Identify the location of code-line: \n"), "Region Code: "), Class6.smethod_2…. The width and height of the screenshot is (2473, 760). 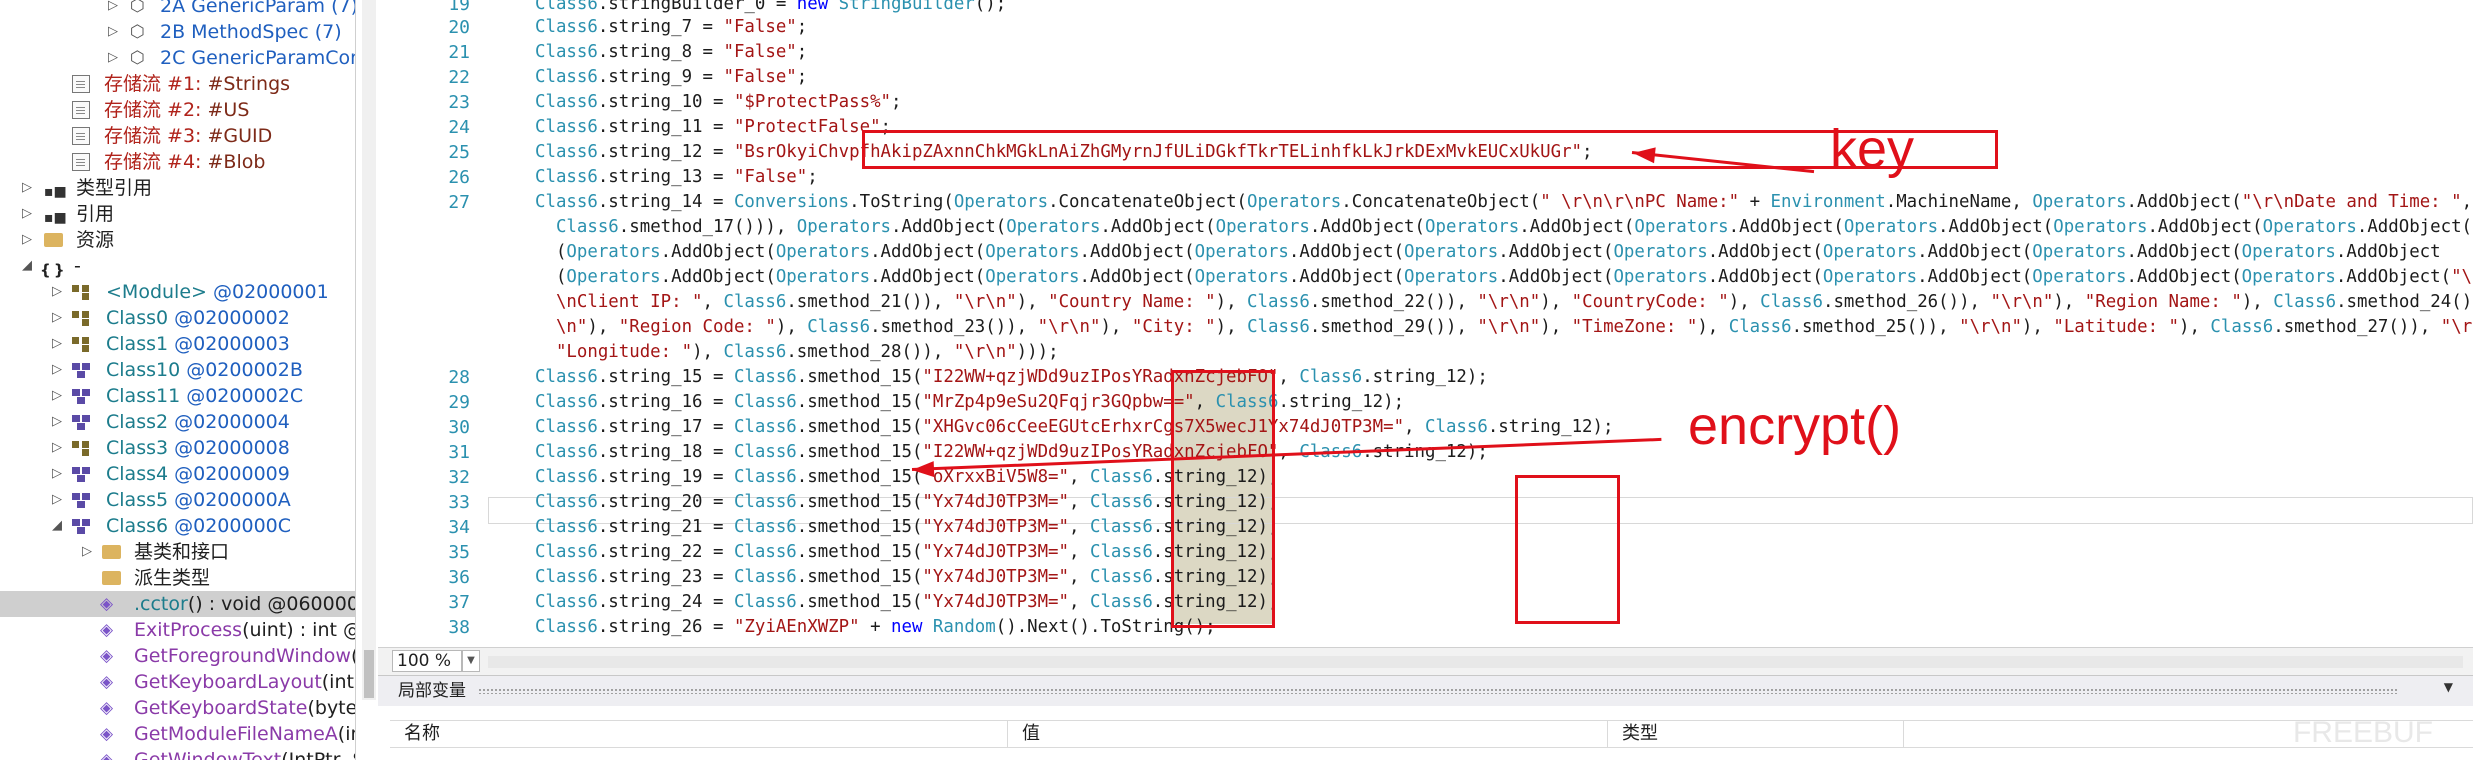
(1504, 327).